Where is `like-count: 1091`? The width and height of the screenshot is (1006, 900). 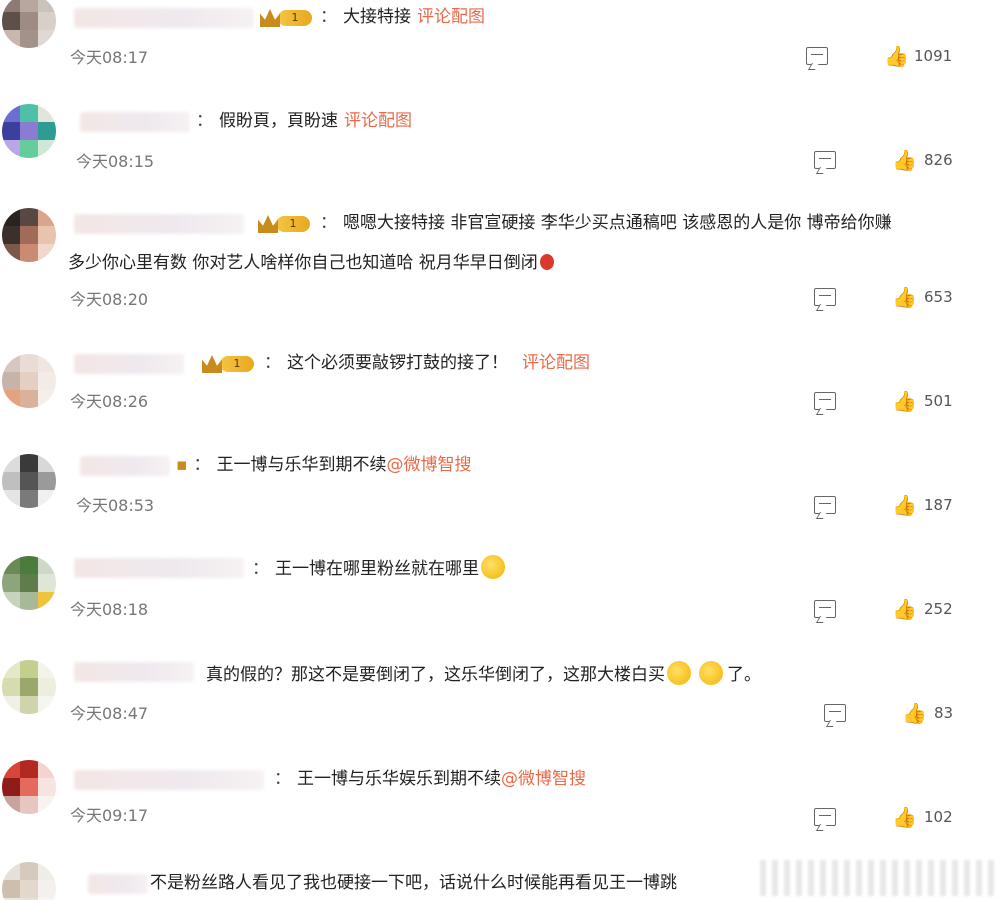
like-count: 1091 is located at coordinates (933, 56).